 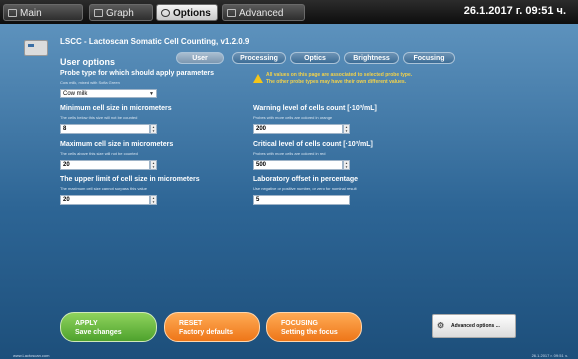 What do you see at coordinates (315, 58) in the screenshot?
I see `subtab-optics: Optics` at bounding box center [315, 58].